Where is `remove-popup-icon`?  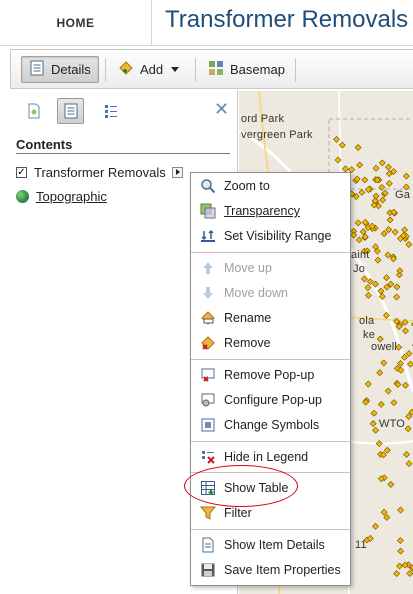 remove-popup-icon is located at coordinates (208, 375).